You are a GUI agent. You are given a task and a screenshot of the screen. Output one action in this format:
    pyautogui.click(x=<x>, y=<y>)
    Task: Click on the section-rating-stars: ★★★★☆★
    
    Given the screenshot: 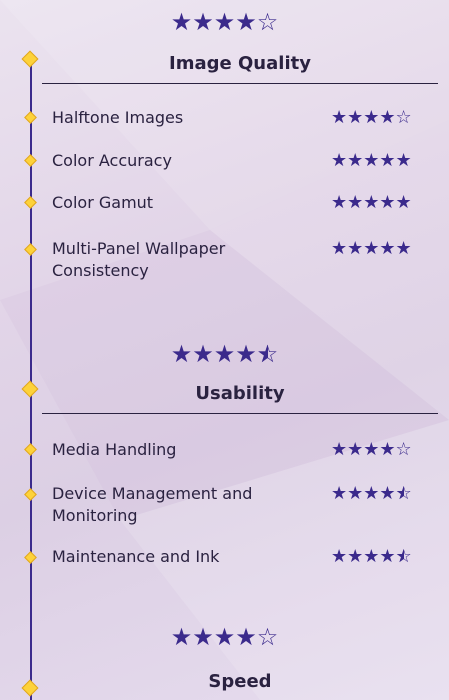 What is the action you would take?
    pyautogui.click(x=224, y=354)
    